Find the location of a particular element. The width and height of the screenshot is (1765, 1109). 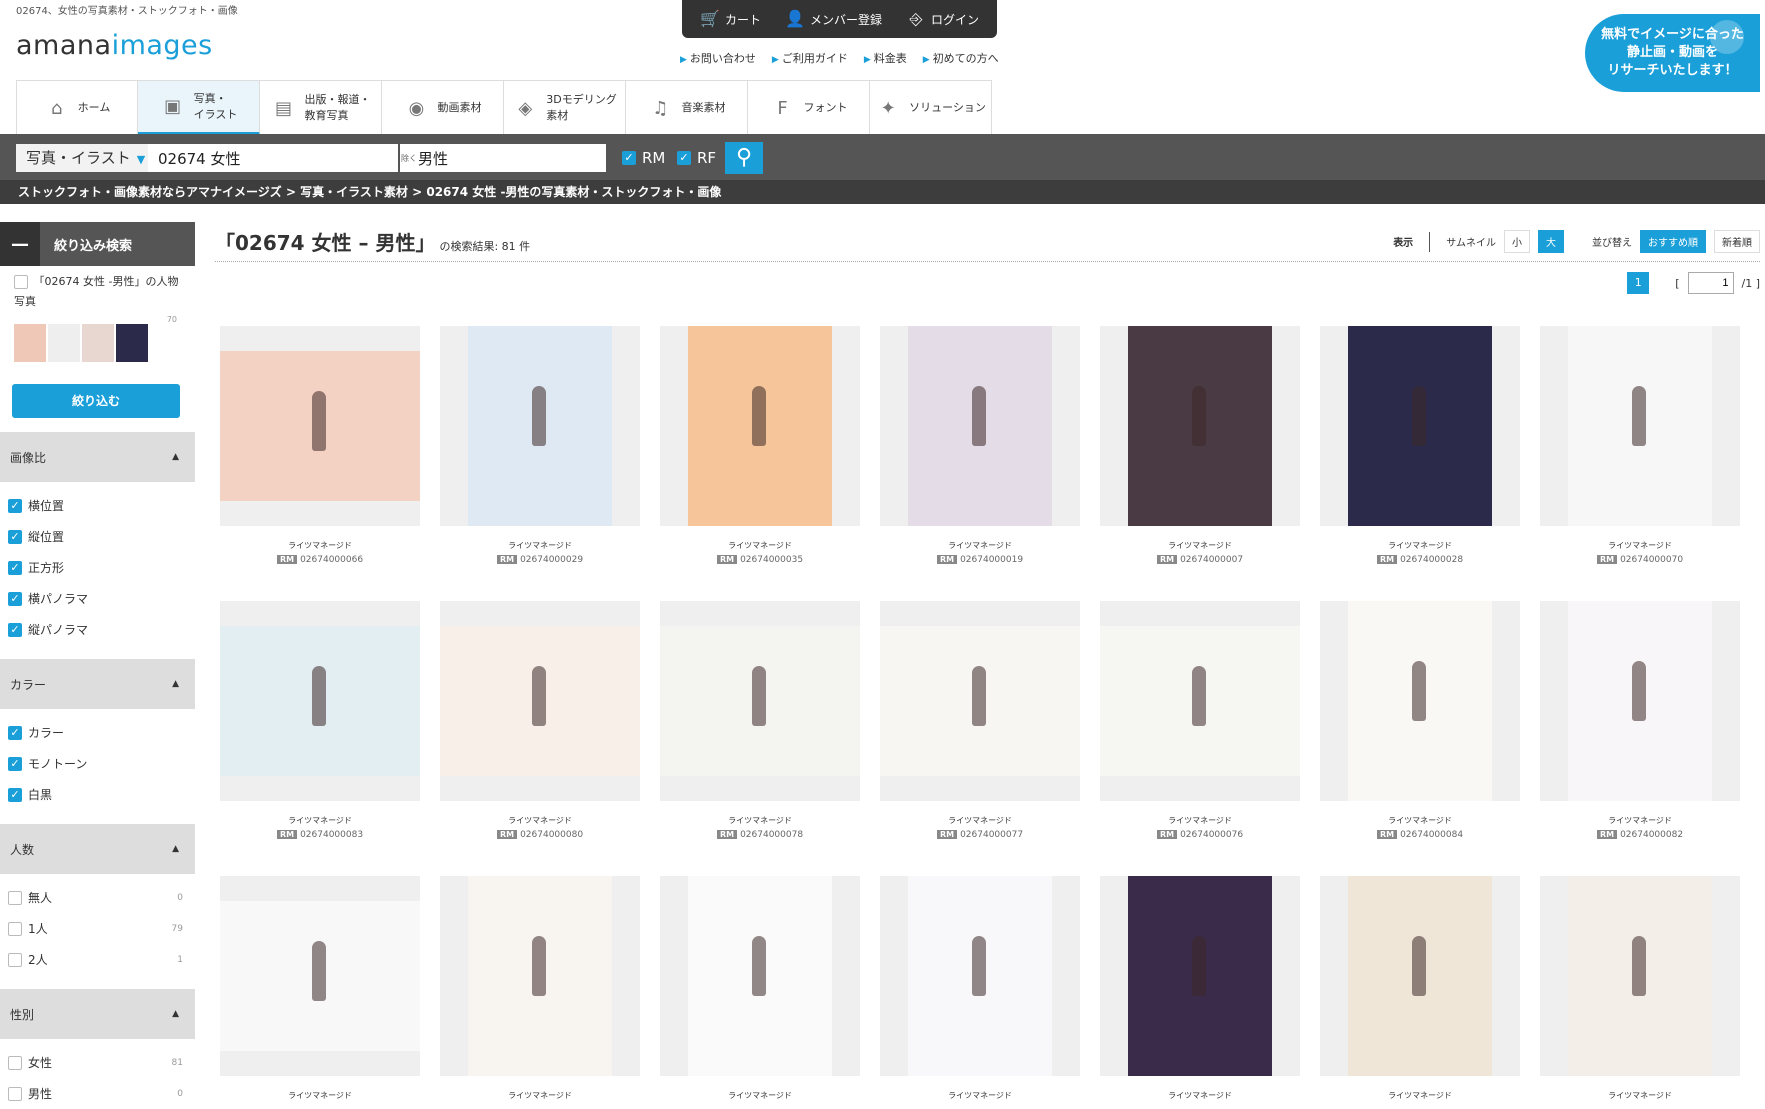

contact-link: ▶ お問い合わせ is located at coordinates (718, 58).